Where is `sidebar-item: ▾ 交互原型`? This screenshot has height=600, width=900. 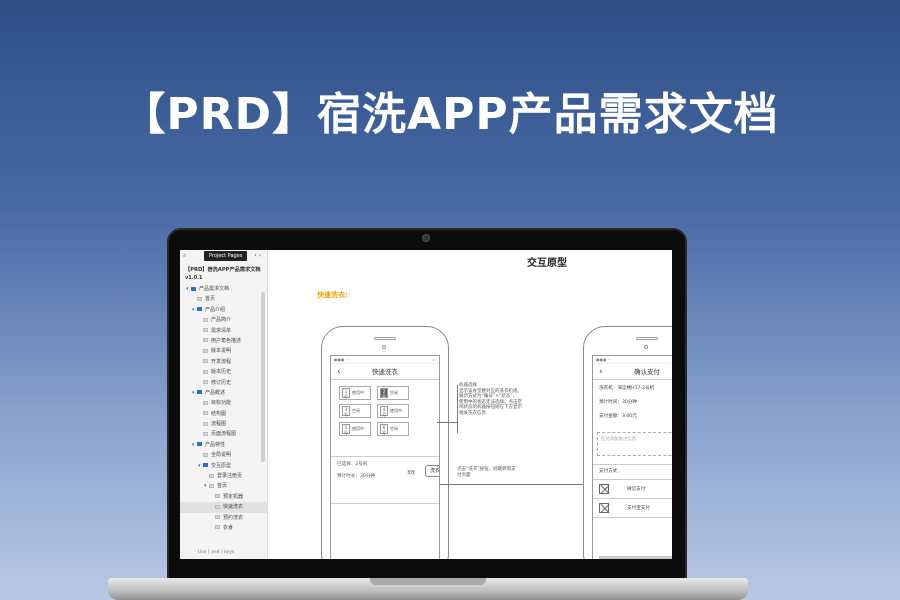 sidebar-item: ▾ 交互原型 is located at coordinates (223, 466).